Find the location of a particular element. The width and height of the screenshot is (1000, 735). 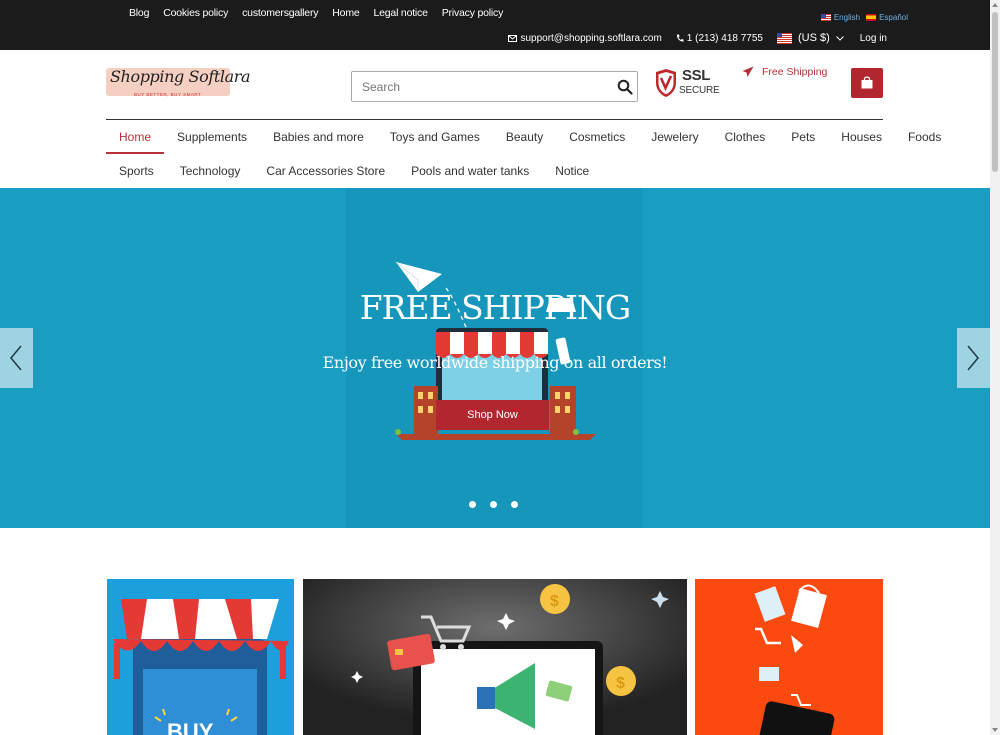

promo-banner-marketing: $ $ is located at coordinates (495, 657).